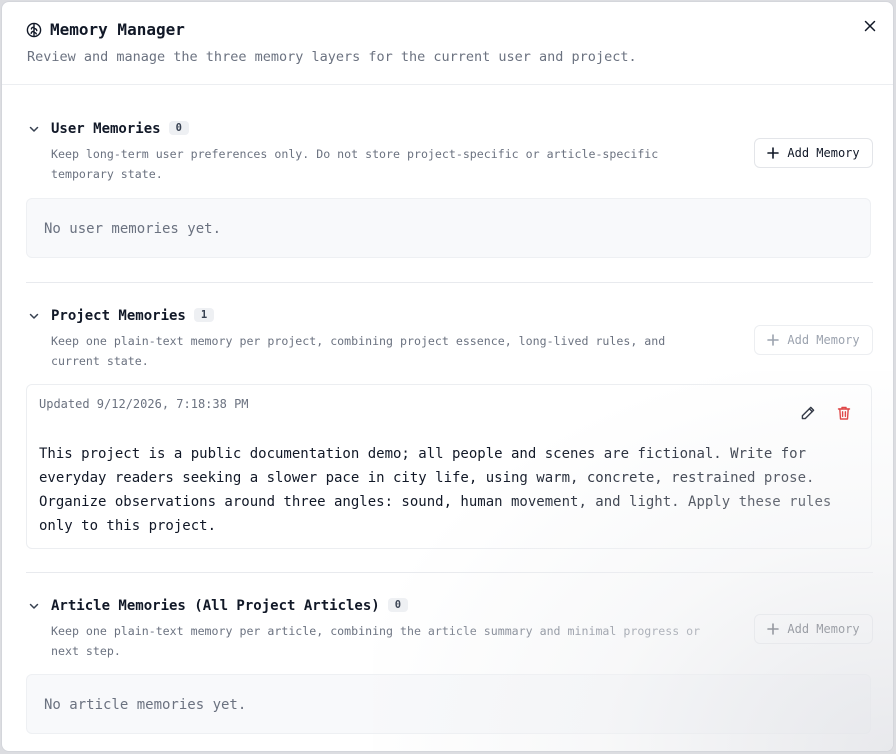 This screenshot has width=896, height=754. I want to click on add-article-memory-label: Add Memory, so click(823, 629).